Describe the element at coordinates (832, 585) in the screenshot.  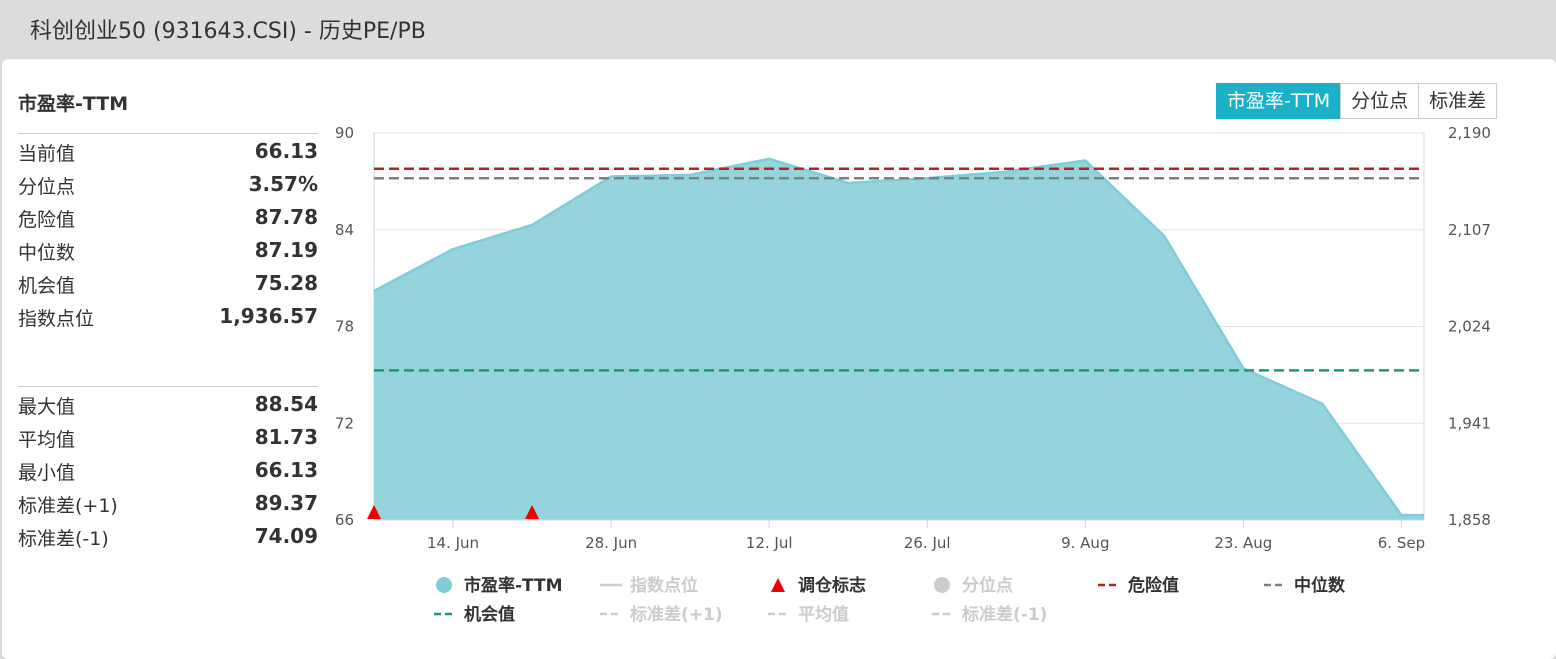
I see `legend-item-label: 调仓标志` at that location.